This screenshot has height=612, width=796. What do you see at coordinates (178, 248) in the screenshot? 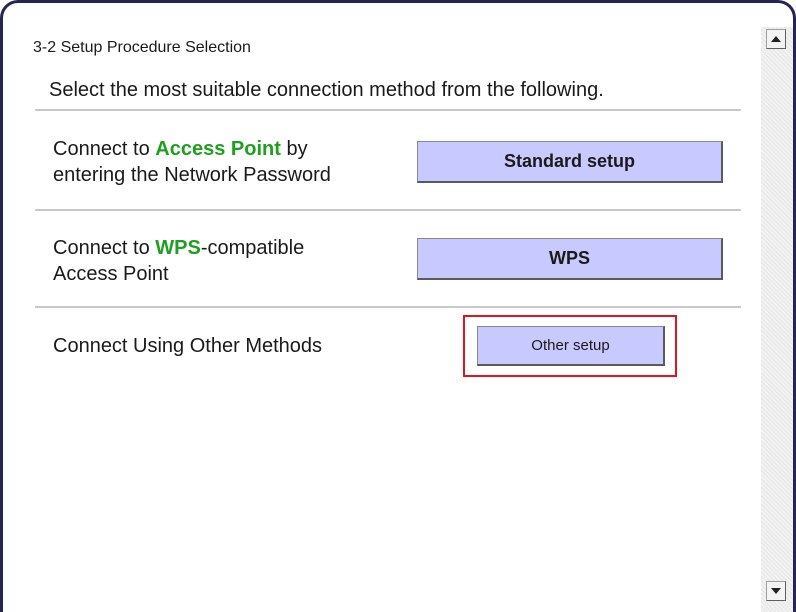
I see `option-wps-highlight: WPS` at bounding box center [178, 248].